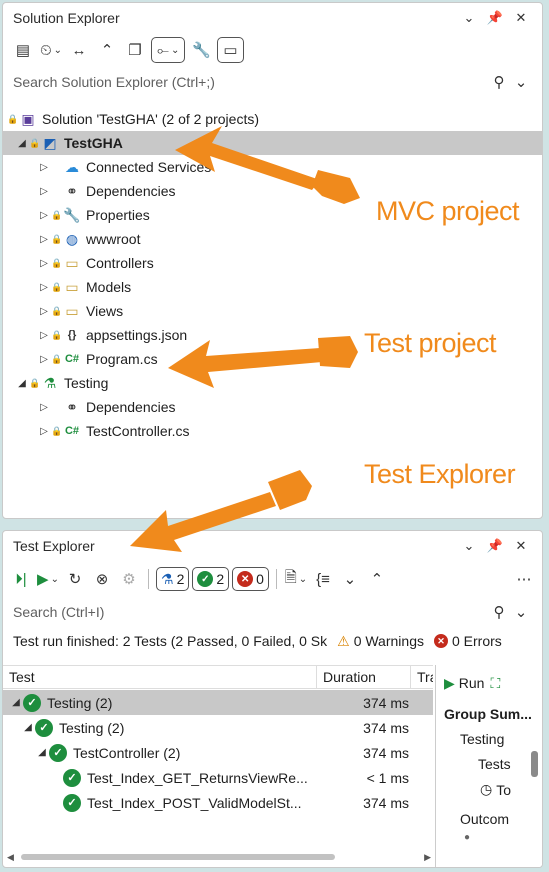  Describe the element at coordinates (448, 211) in the screenshot. I see `annotation-mvc-project: MVC project` at that location.